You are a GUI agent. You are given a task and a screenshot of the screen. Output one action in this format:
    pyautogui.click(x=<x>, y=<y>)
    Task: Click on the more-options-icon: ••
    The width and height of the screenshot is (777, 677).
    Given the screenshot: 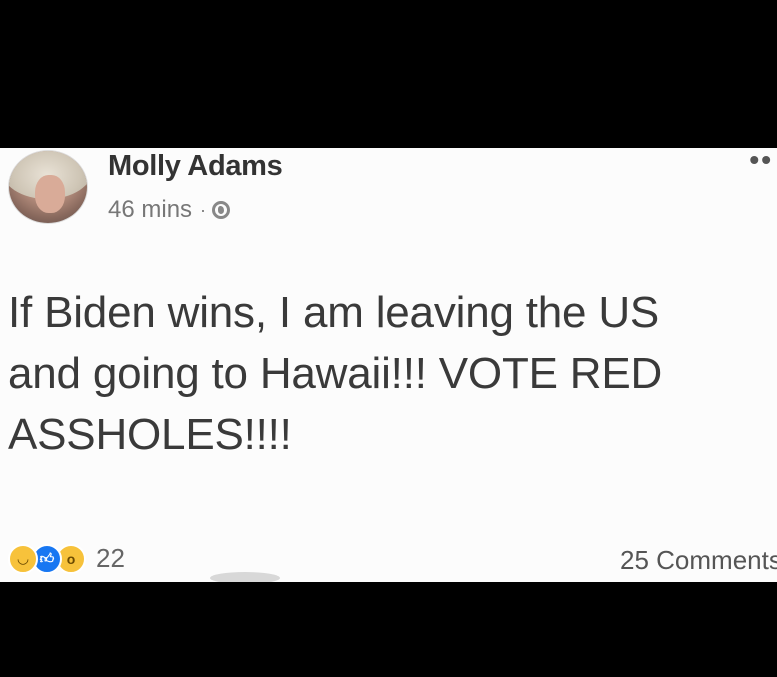 What is the action you would take?
    pyautogui.click(x=761, y=162)
    